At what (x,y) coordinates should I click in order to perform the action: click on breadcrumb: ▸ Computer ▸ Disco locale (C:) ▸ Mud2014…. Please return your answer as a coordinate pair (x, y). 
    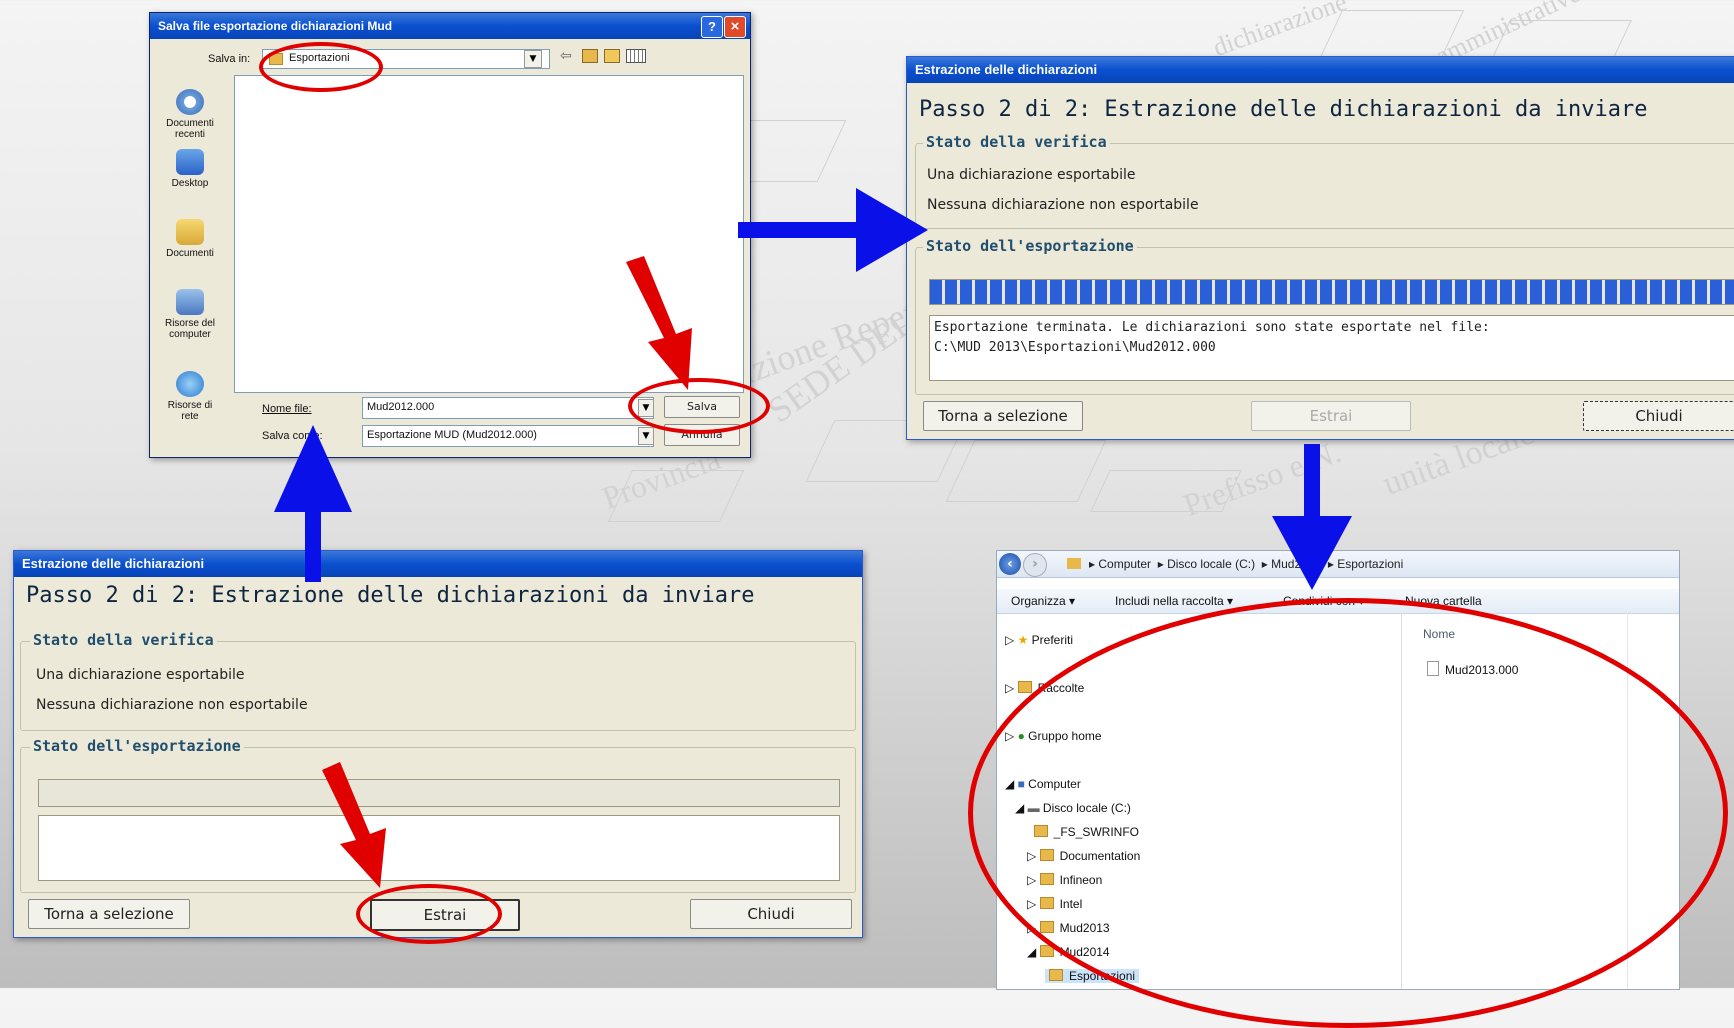
    Looking at the image, I should click on (1246, 564).